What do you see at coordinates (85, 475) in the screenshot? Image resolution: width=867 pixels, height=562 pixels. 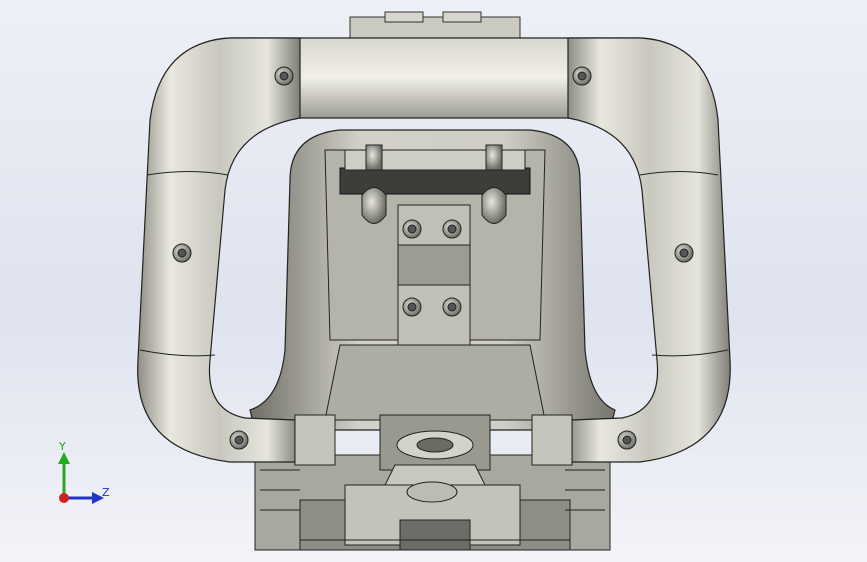 I see `coordinate-triad: Y Z` at bounding box center [85, 475].